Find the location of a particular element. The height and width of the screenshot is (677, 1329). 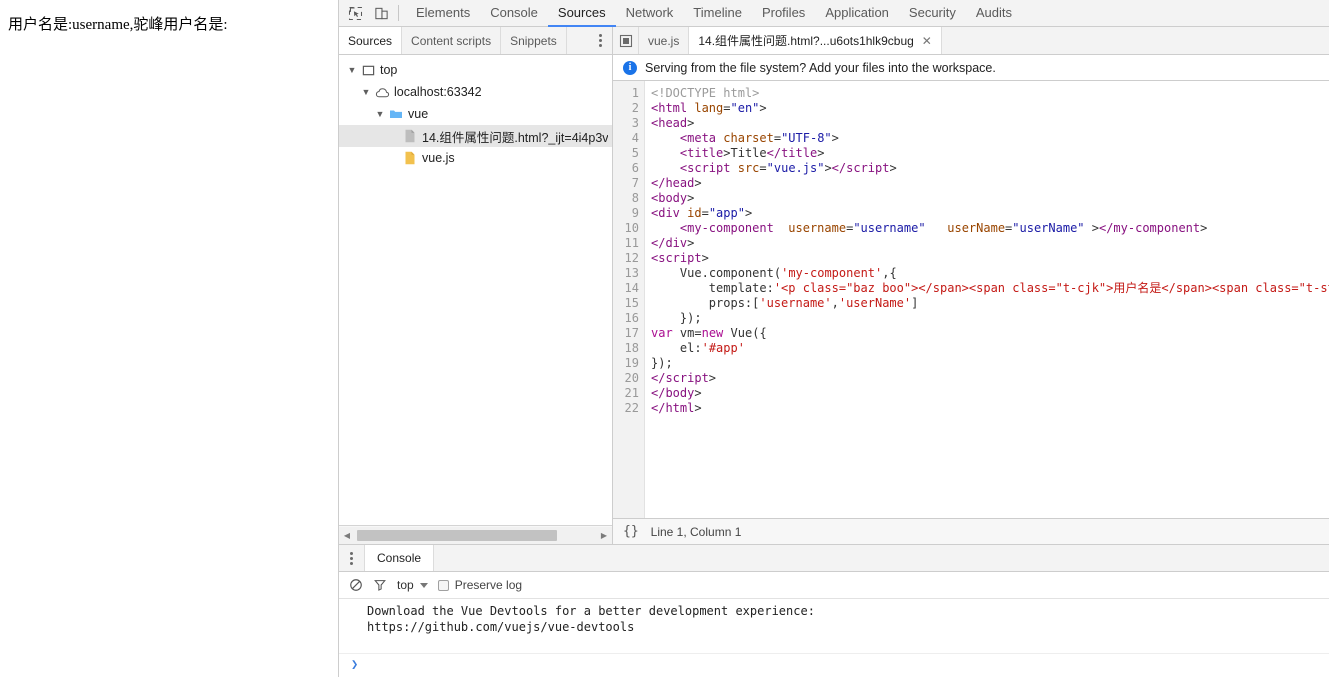

code-line: <body> is located at coordinates (673, 198).